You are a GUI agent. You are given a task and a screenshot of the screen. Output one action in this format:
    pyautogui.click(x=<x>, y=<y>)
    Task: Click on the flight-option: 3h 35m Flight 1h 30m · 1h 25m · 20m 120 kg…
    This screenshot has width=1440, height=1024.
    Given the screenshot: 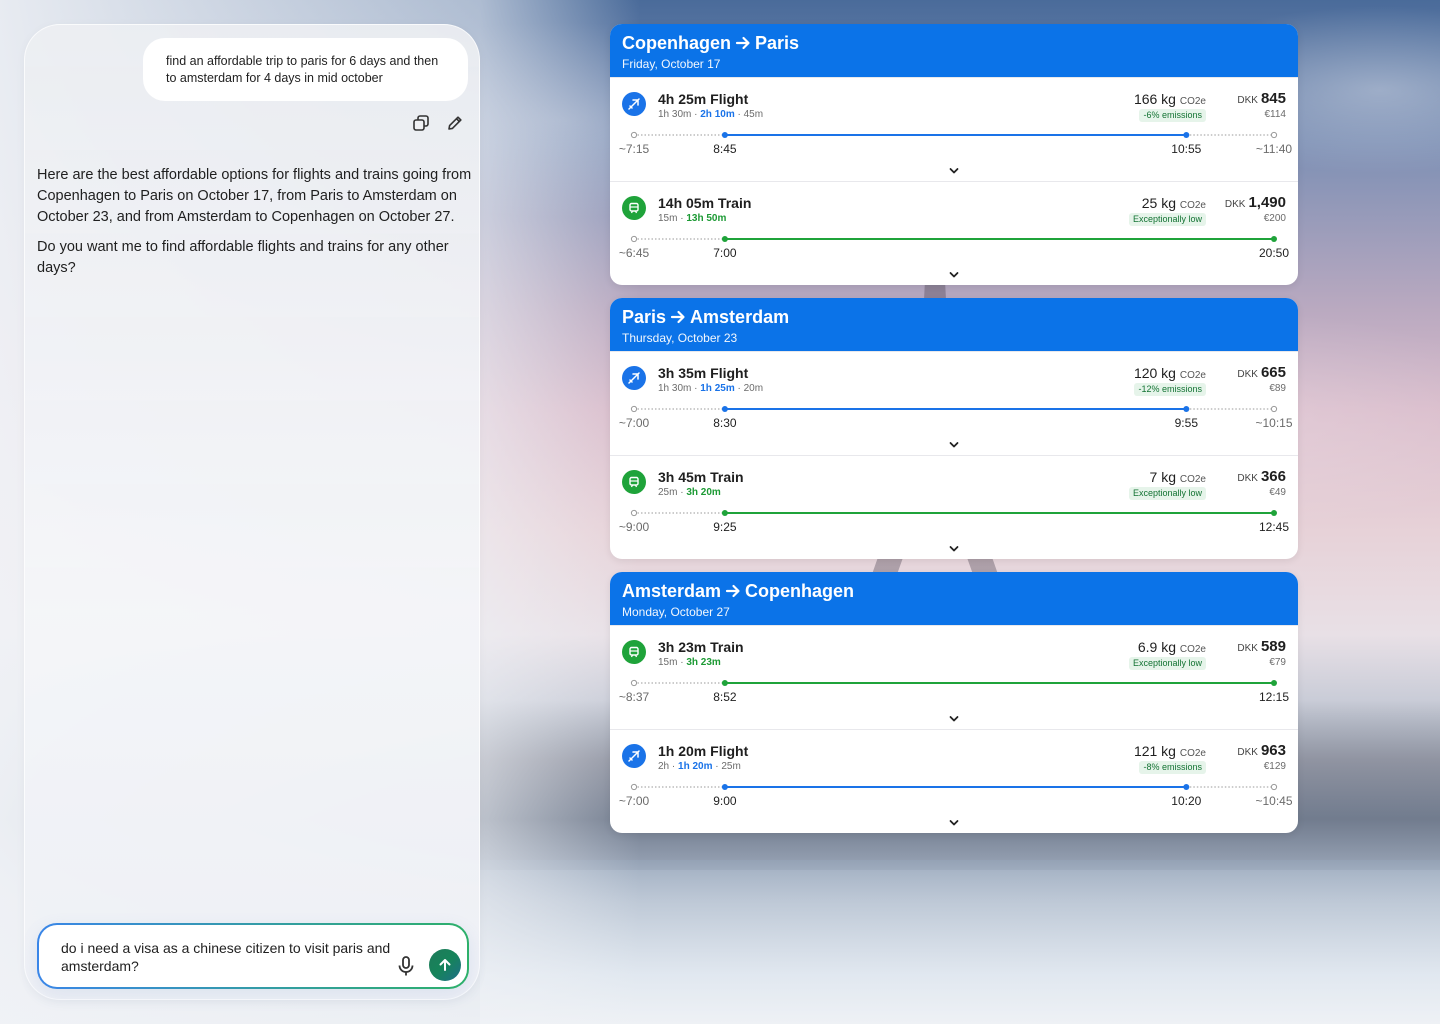 What is the action you would take?
    pyautogui.click(x=954, y=403)
    